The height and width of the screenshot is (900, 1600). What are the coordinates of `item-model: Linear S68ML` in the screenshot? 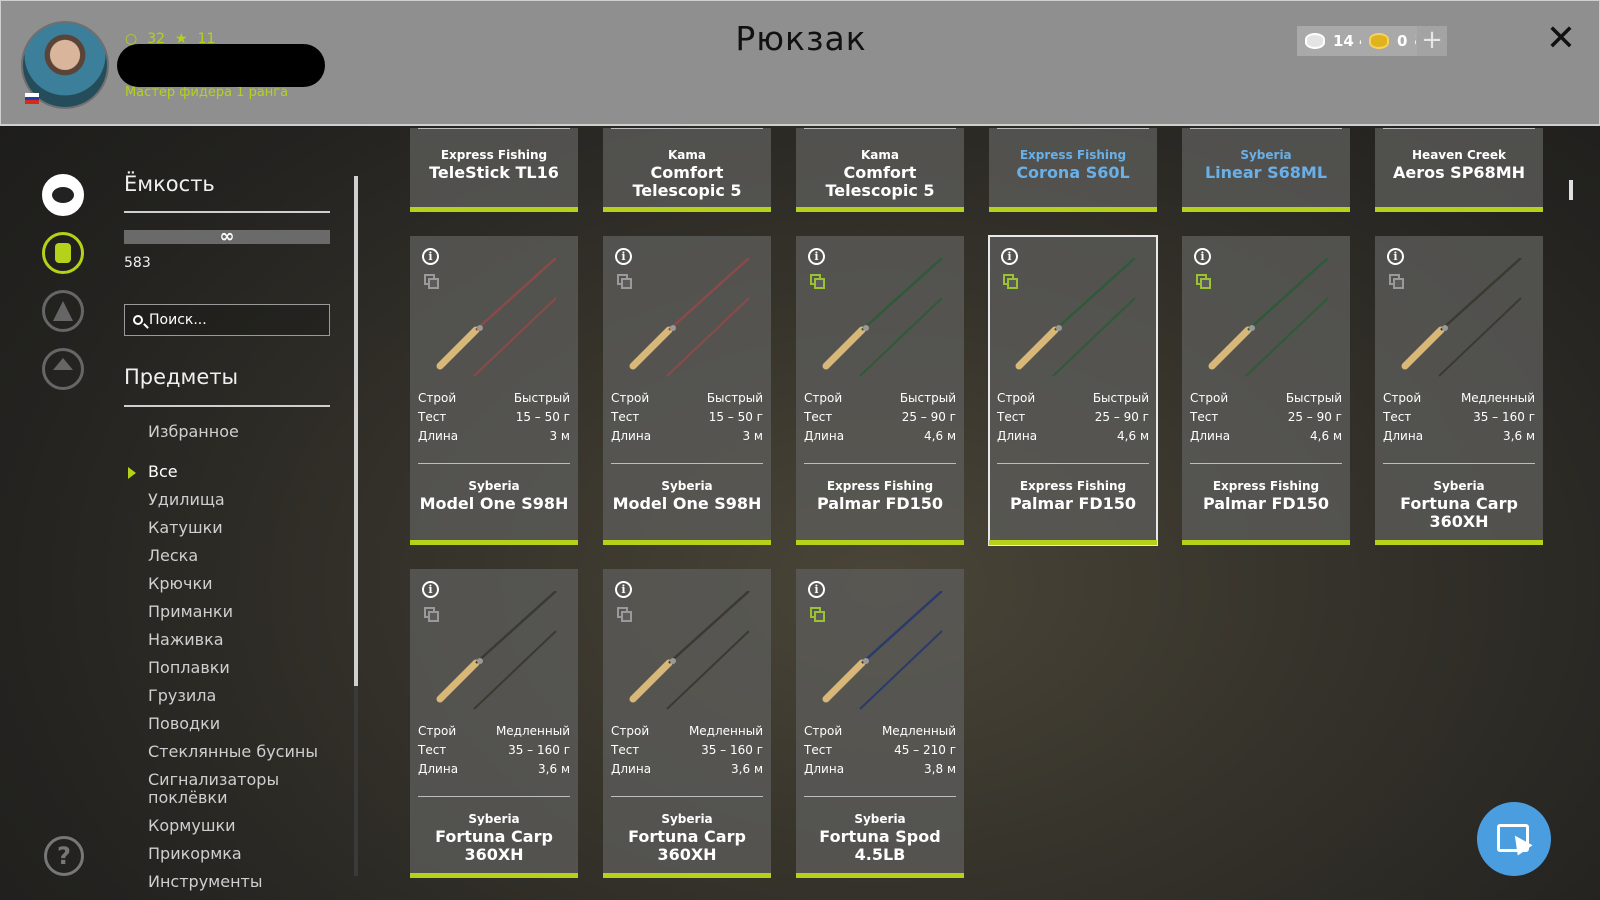 It's located at (1266, 172).